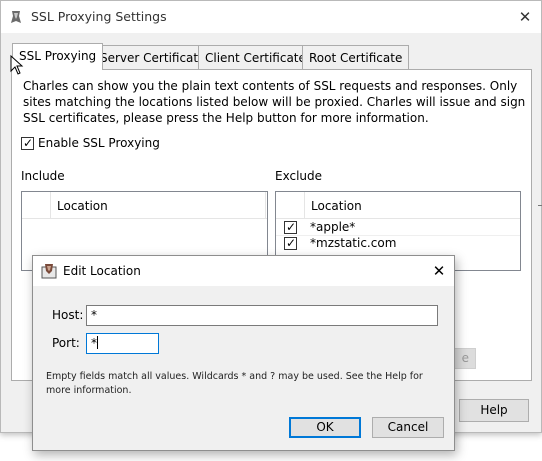 This screenshot has width=542, height=461. I want to click on help-button: Help, so click(494, 410).